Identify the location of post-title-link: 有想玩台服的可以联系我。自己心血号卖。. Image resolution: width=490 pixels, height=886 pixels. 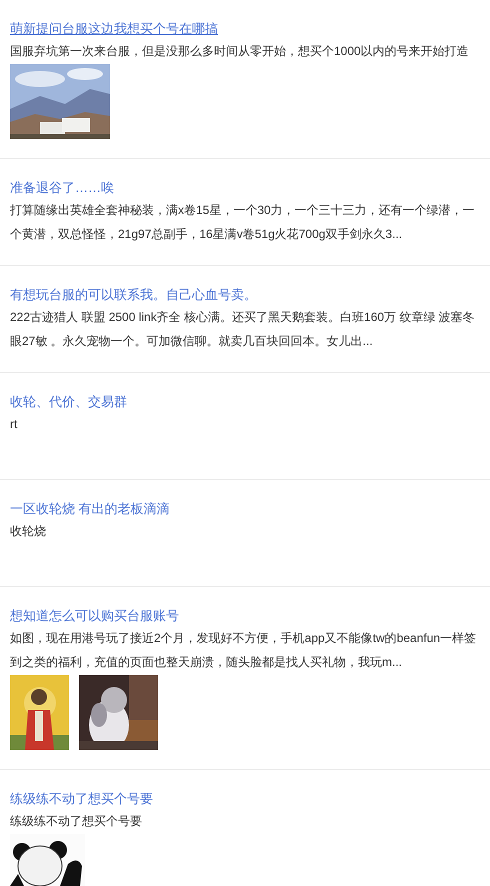
(133, 295).